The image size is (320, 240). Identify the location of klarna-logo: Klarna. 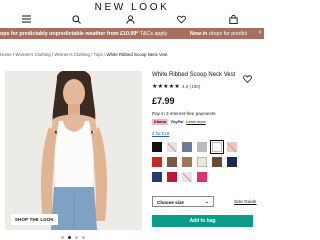
(160, 122).